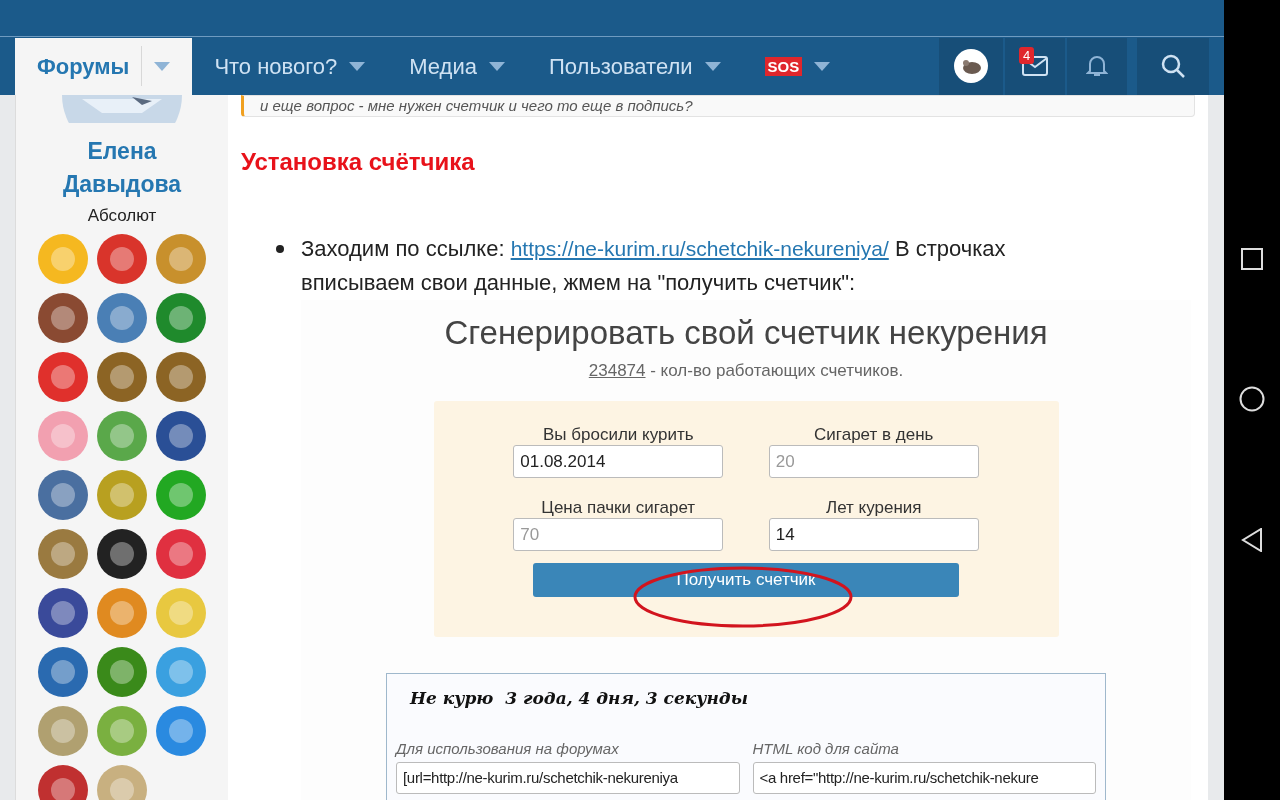 The width and height of the screenshot is (1280, 800). I want to click on get-counter-button: Получить счетчик, so click(746, 580).